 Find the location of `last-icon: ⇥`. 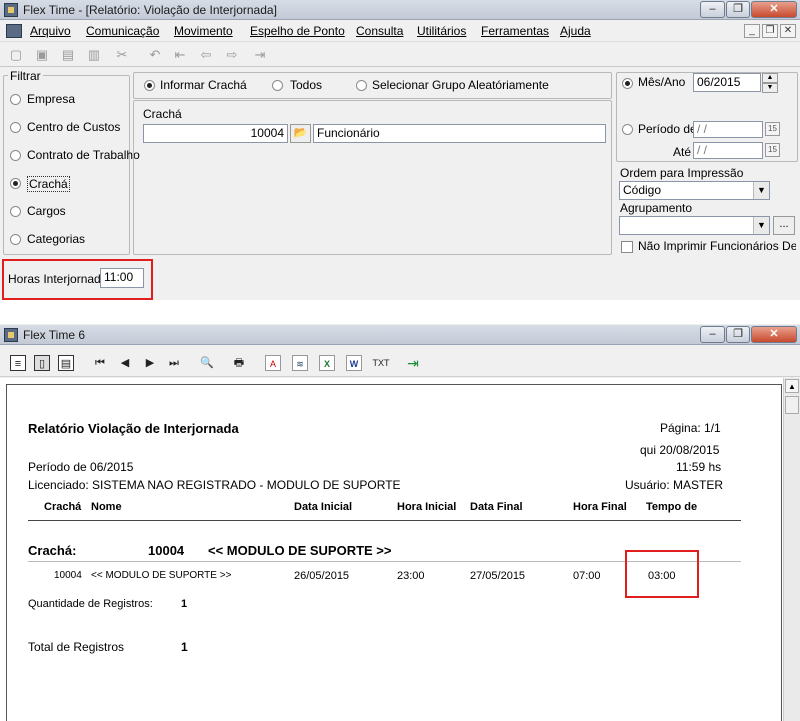

last-icon: ⇥ is located at coordinates (260, 55).